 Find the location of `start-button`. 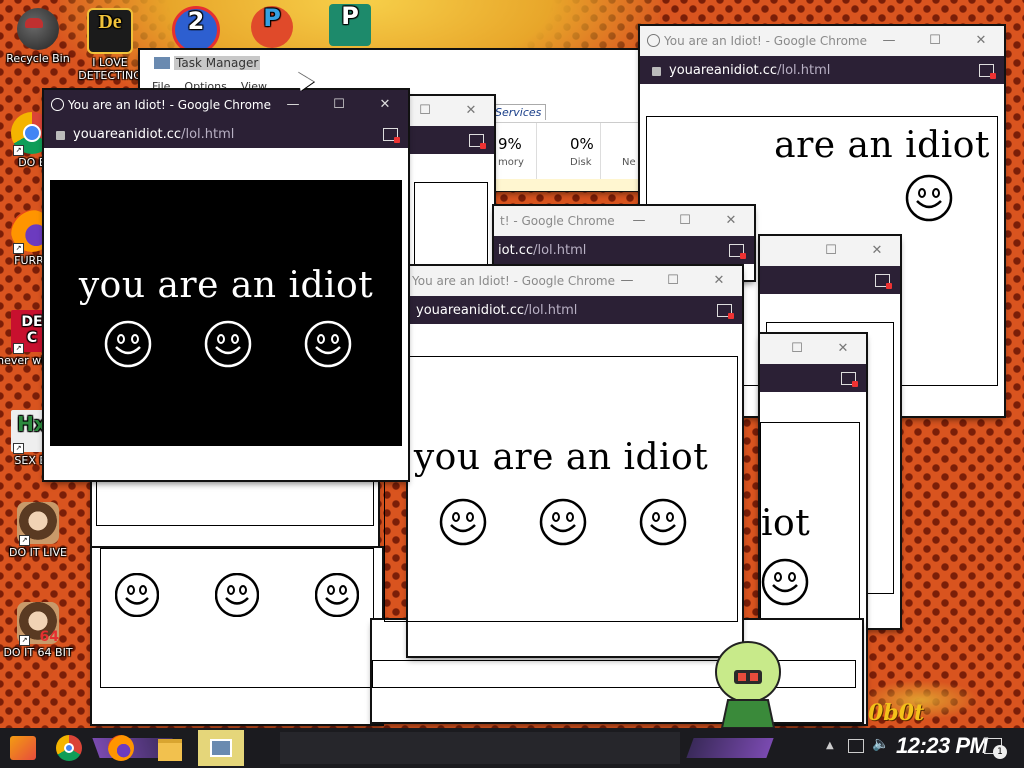

start-button is located at coordinates (25, 748).